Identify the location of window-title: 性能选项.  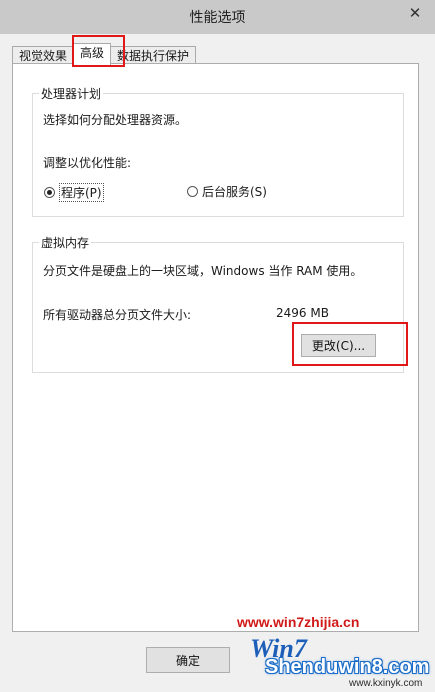
(217, 18).